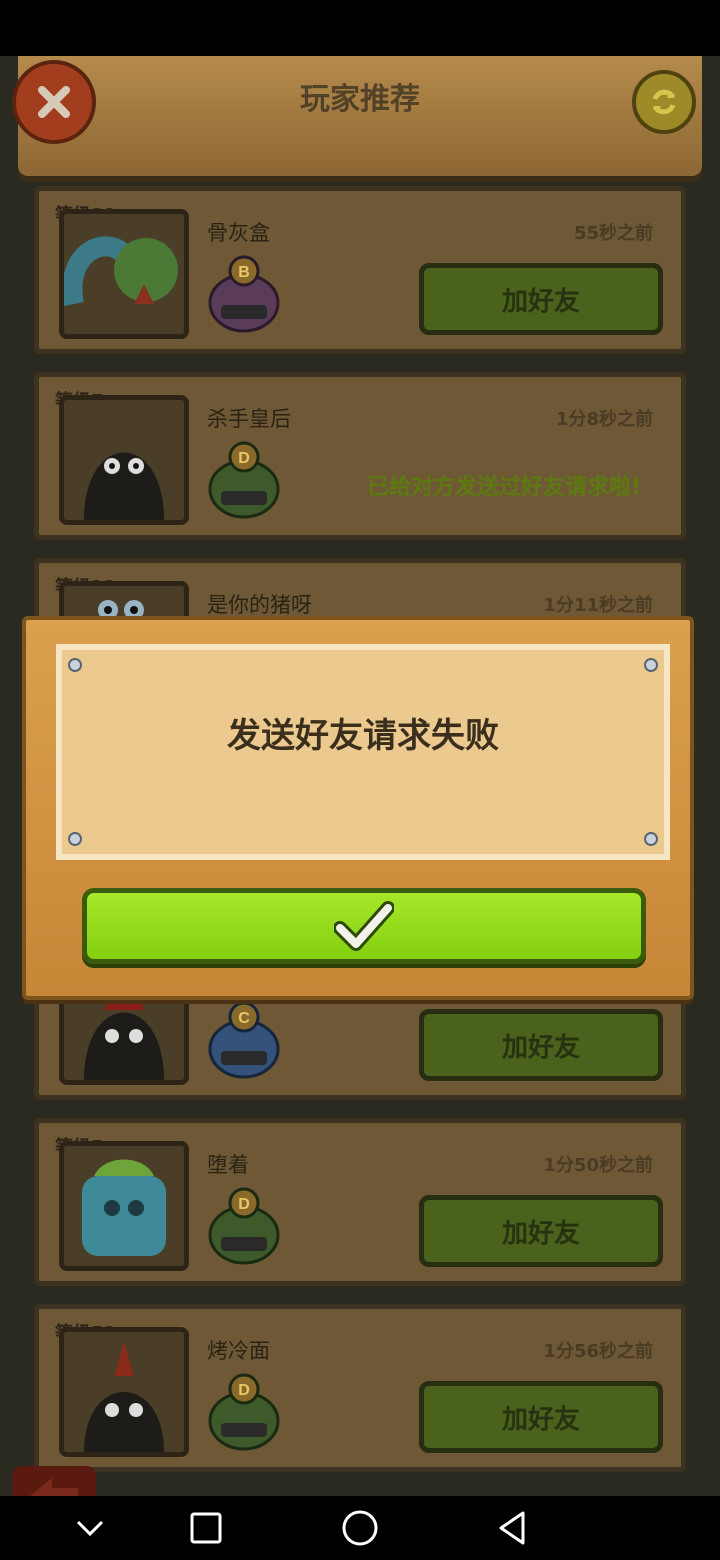 This screenshot has height=1560, width=720. I want to click on confirm-button, so click(364, 926).